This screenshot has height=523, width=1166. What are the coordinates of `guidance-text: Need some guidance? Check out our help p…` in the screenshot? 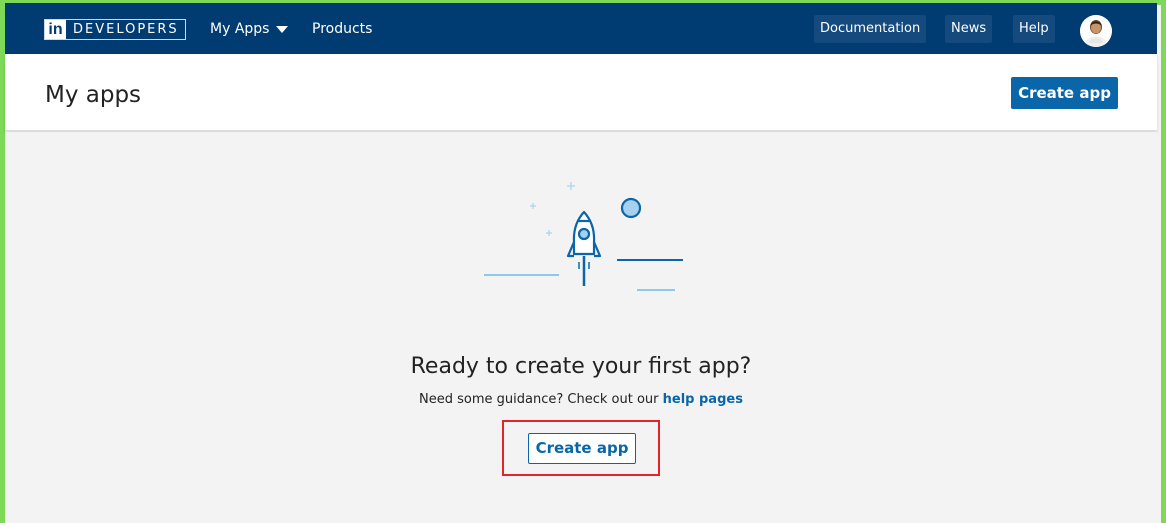 It's located at (581, 399).